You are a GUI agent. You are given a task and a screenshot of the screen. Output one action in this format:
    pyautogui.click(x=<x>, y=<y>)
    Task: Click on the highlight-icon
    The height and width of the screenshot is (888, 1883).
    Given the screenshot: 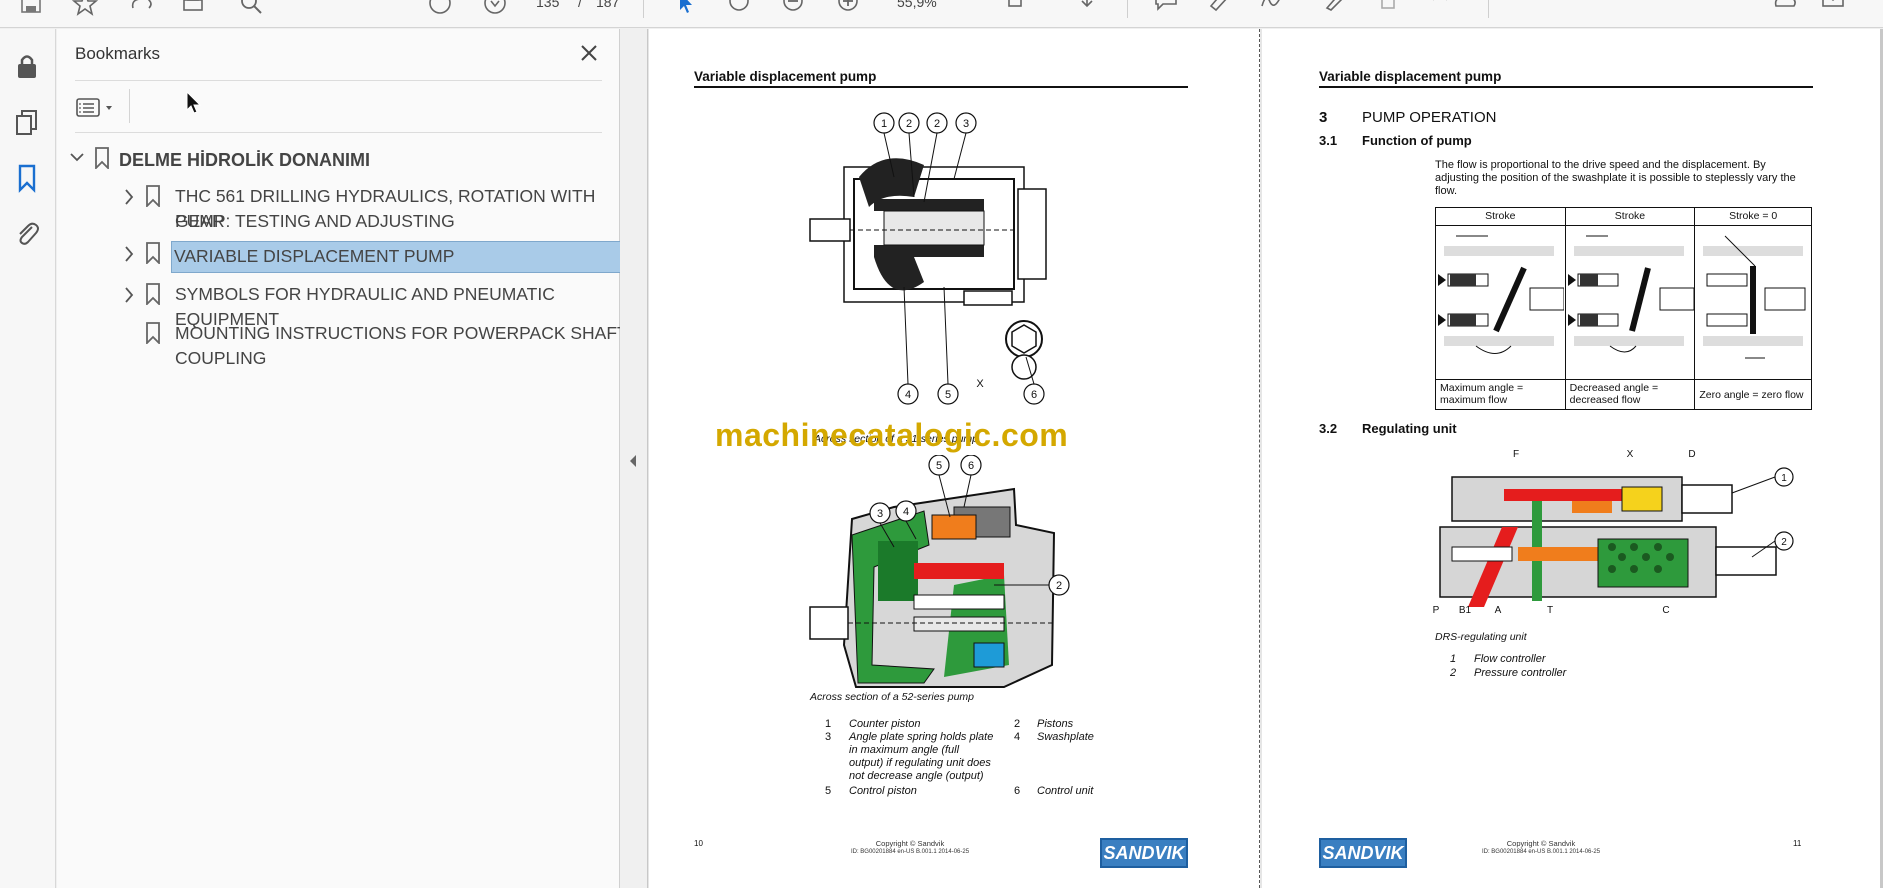 What is the action you would take?
    pyautogui.click(x=1219, y=8)
    